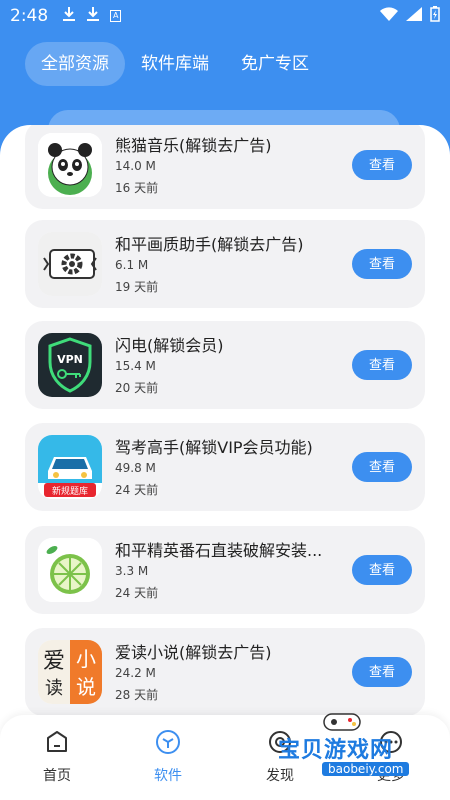 This screenshot has width=450, height=800. I want to click on car-icon-label: 新规题库, so click(70, 491).